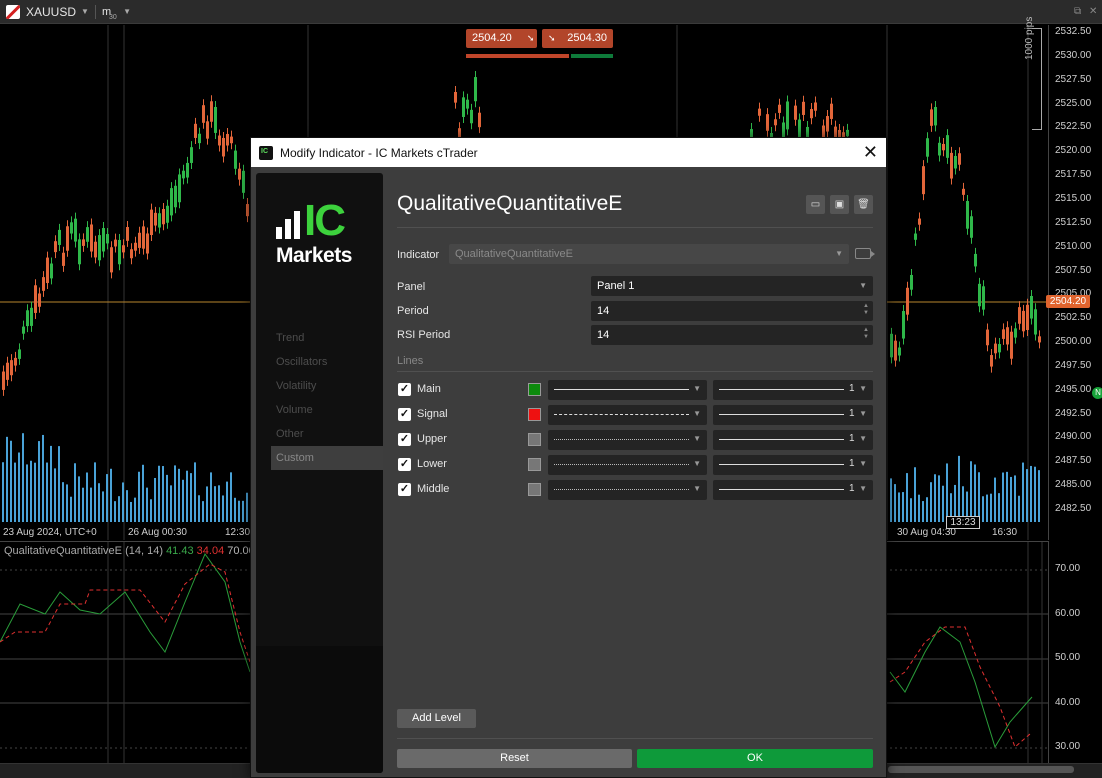 This screenshot has height=778, width=1102. Describe the element at coordinates (112, 17) in the screenshot. I see `timeframe-value: 30` at that location.